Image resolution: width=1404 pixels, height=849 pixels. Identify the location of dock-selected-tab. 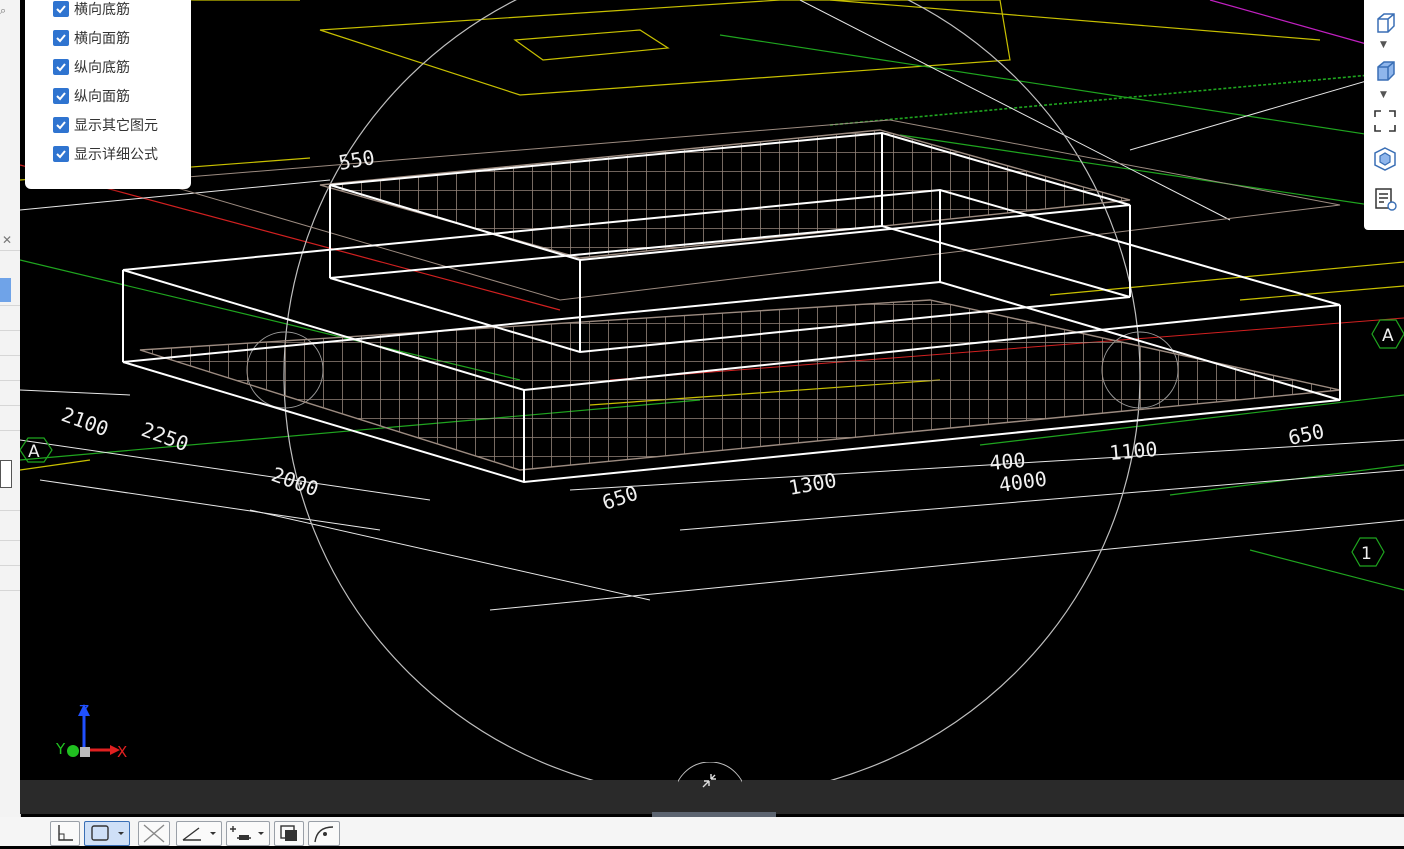
(5, 290).